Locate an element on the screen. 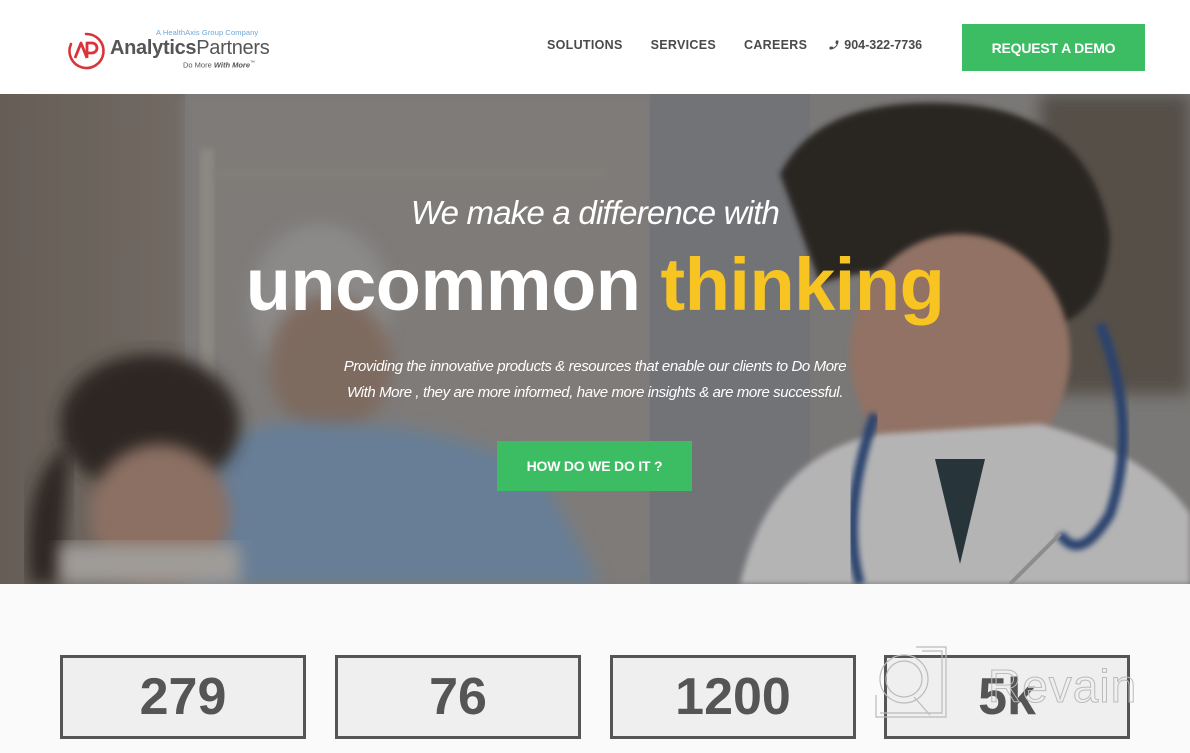 The height and width of the screenshot is (753, 1190). logo-name: AnalyticsPartners is located at coordinates (190, 48).